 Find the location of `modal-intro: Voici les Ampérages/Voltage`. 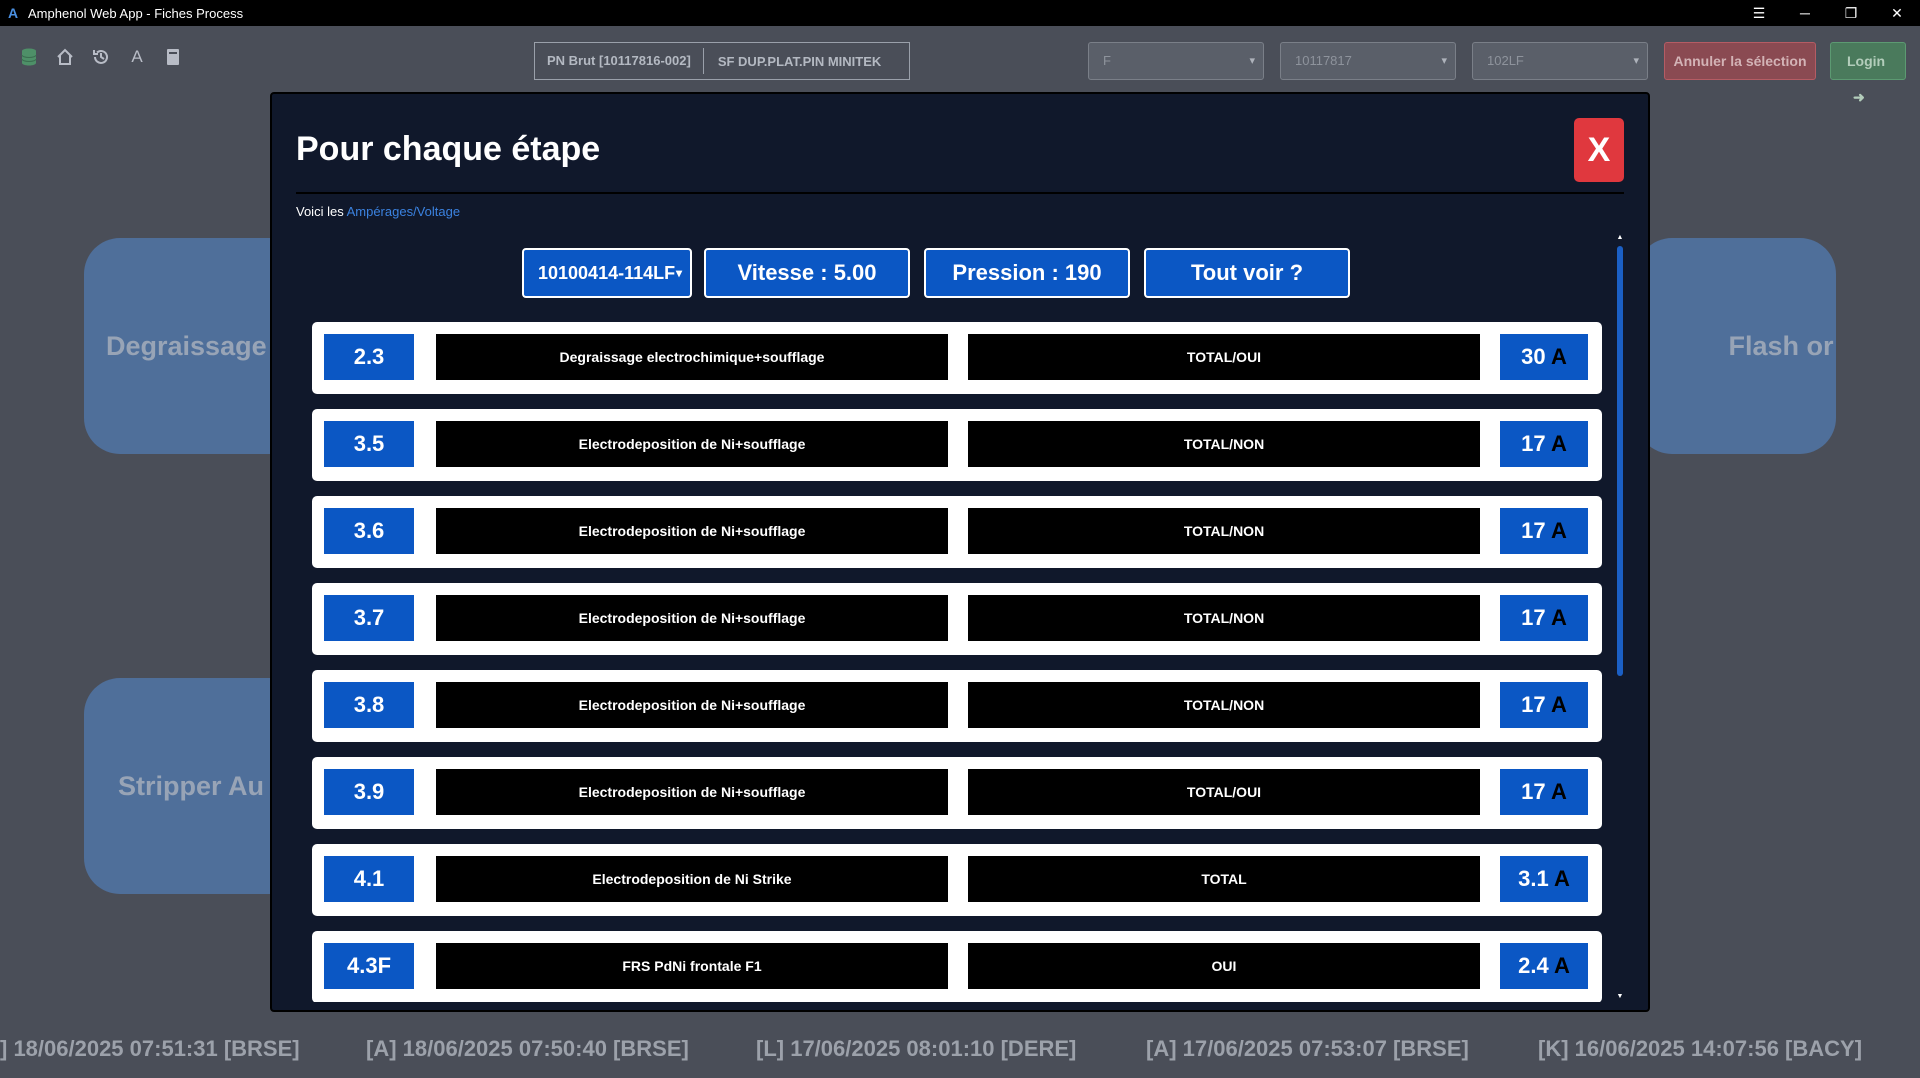

modal-intro: Voici les Ampérages/Voltage is located at coordinates (378, 211).